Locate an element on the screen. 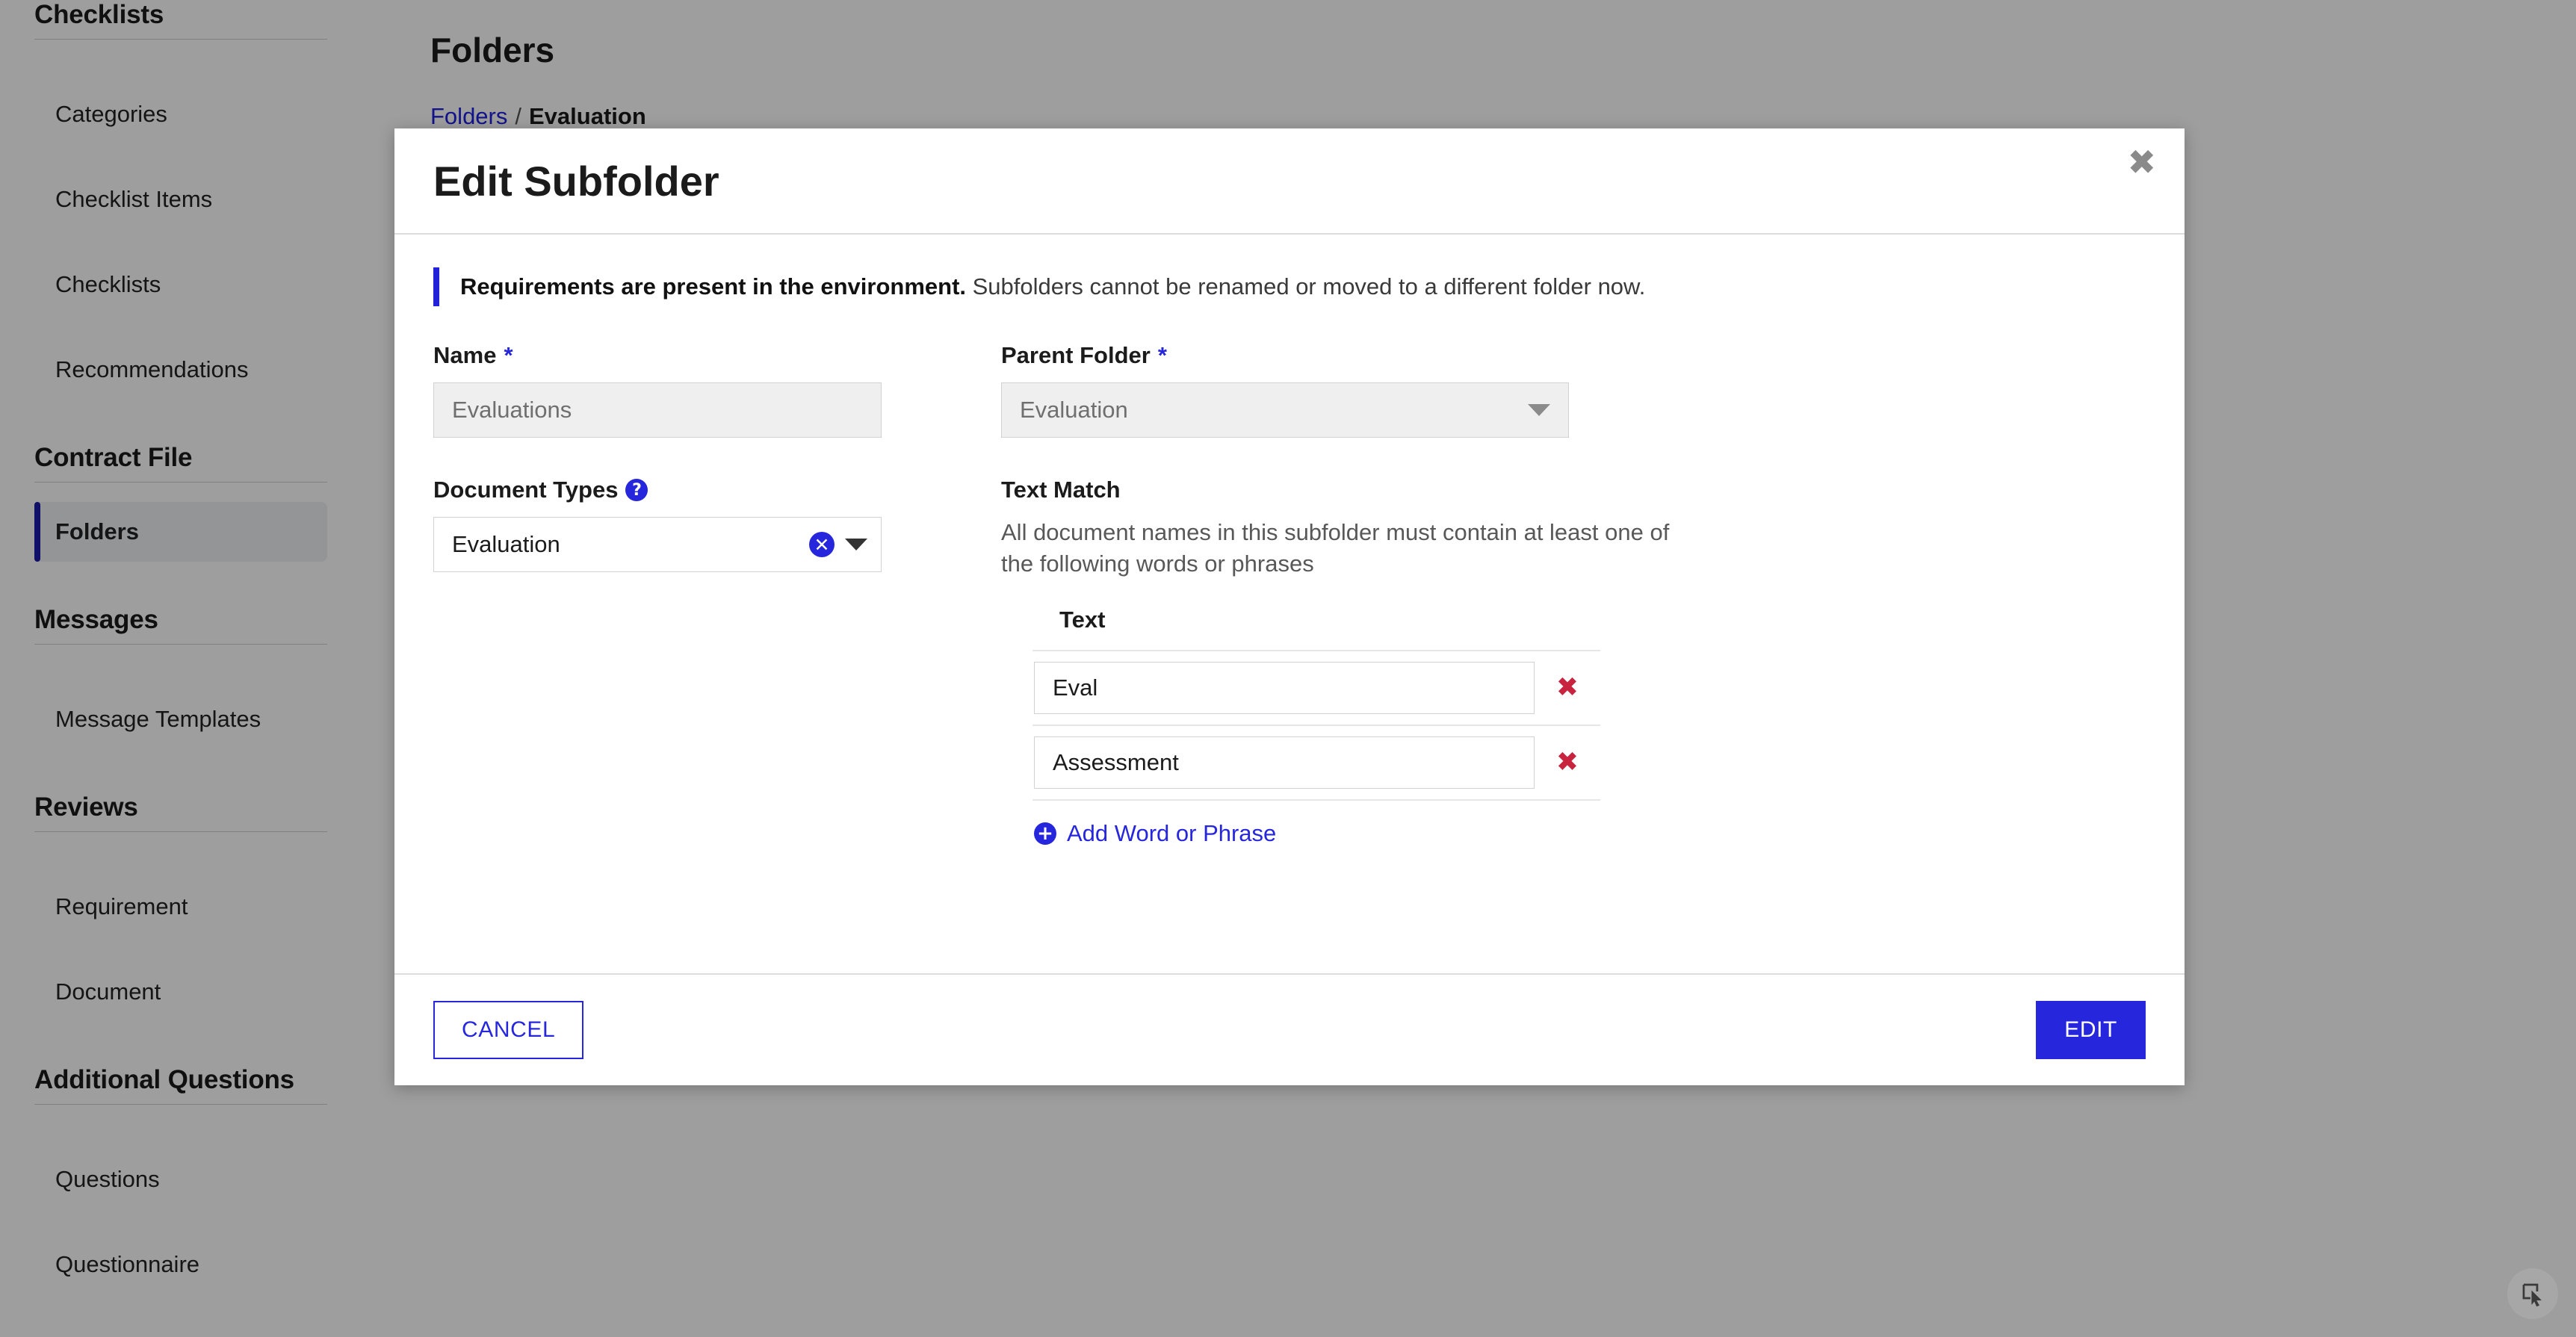  select-area-cursor-icon is located at coordinates (2532, 1295).